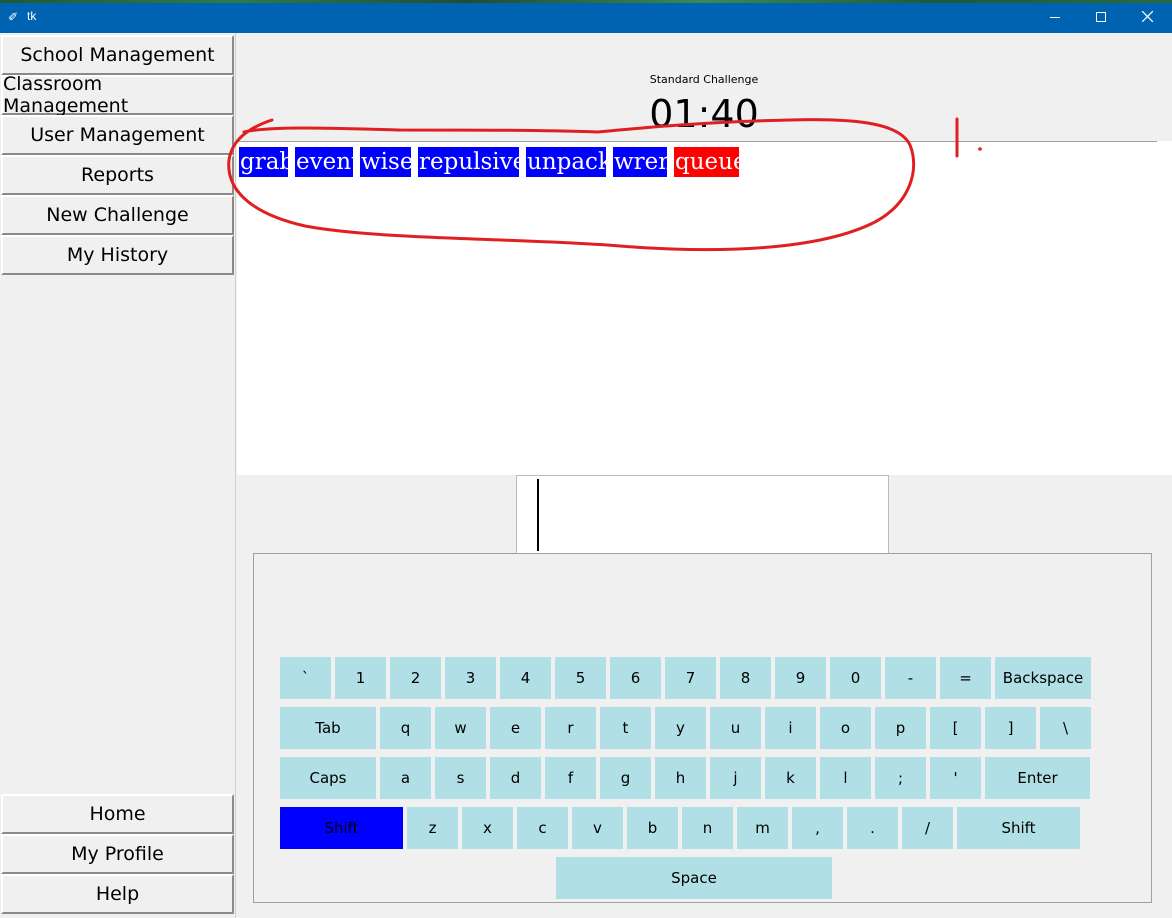  I want to click on key-5: 5, so click(580, 678).